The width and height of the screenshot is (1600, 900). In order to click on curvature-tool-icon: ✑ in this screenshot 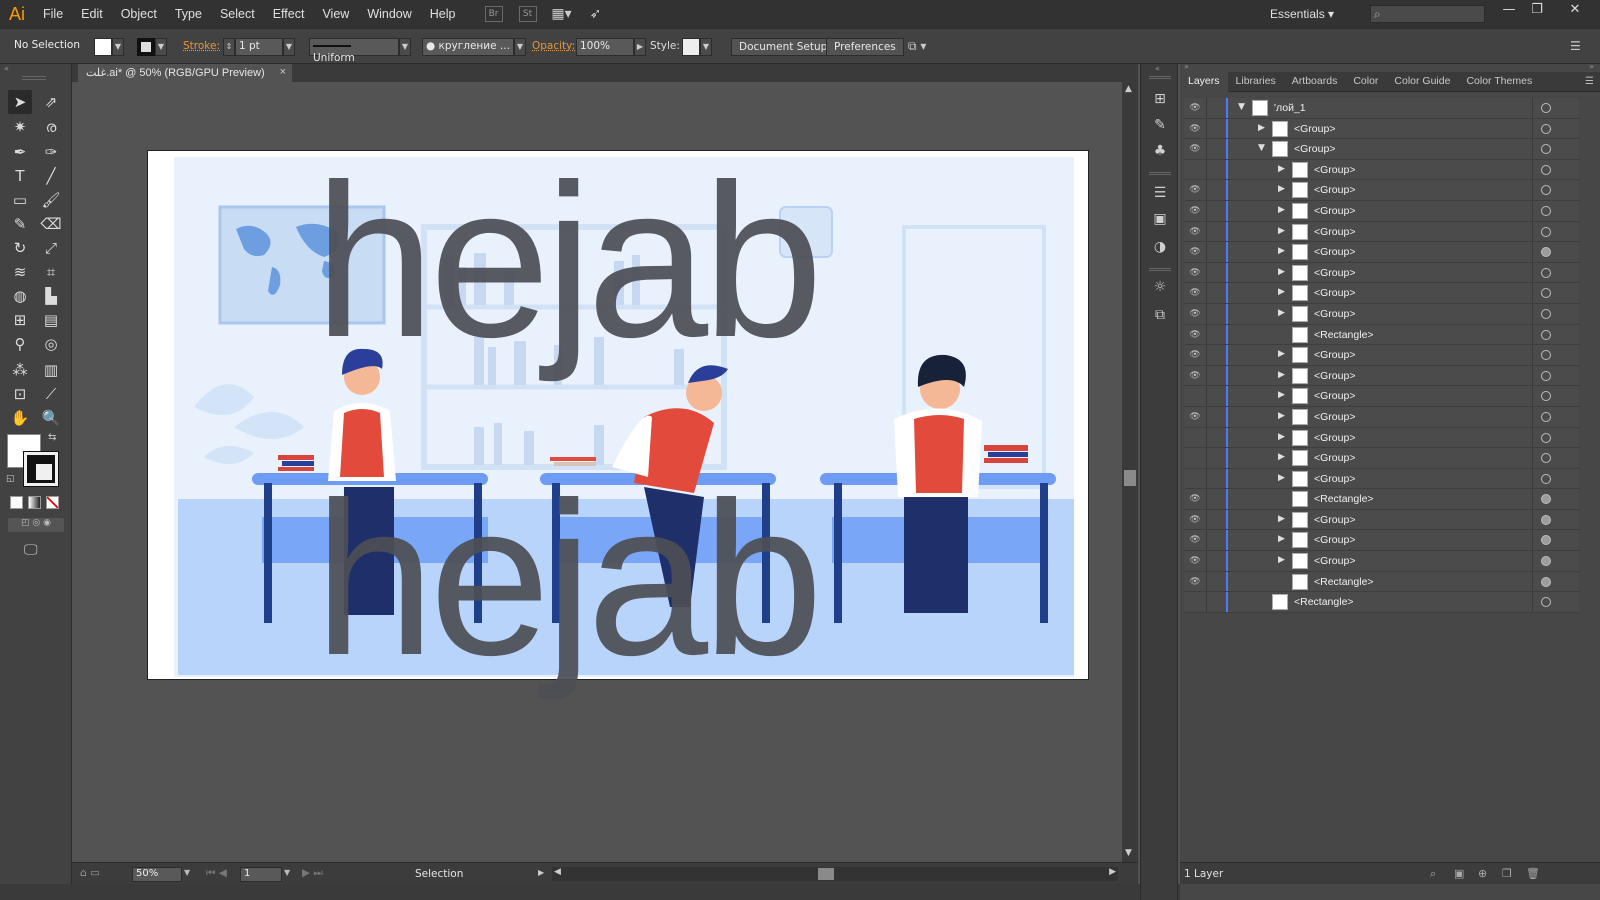, I will do `click(51, 152)`.